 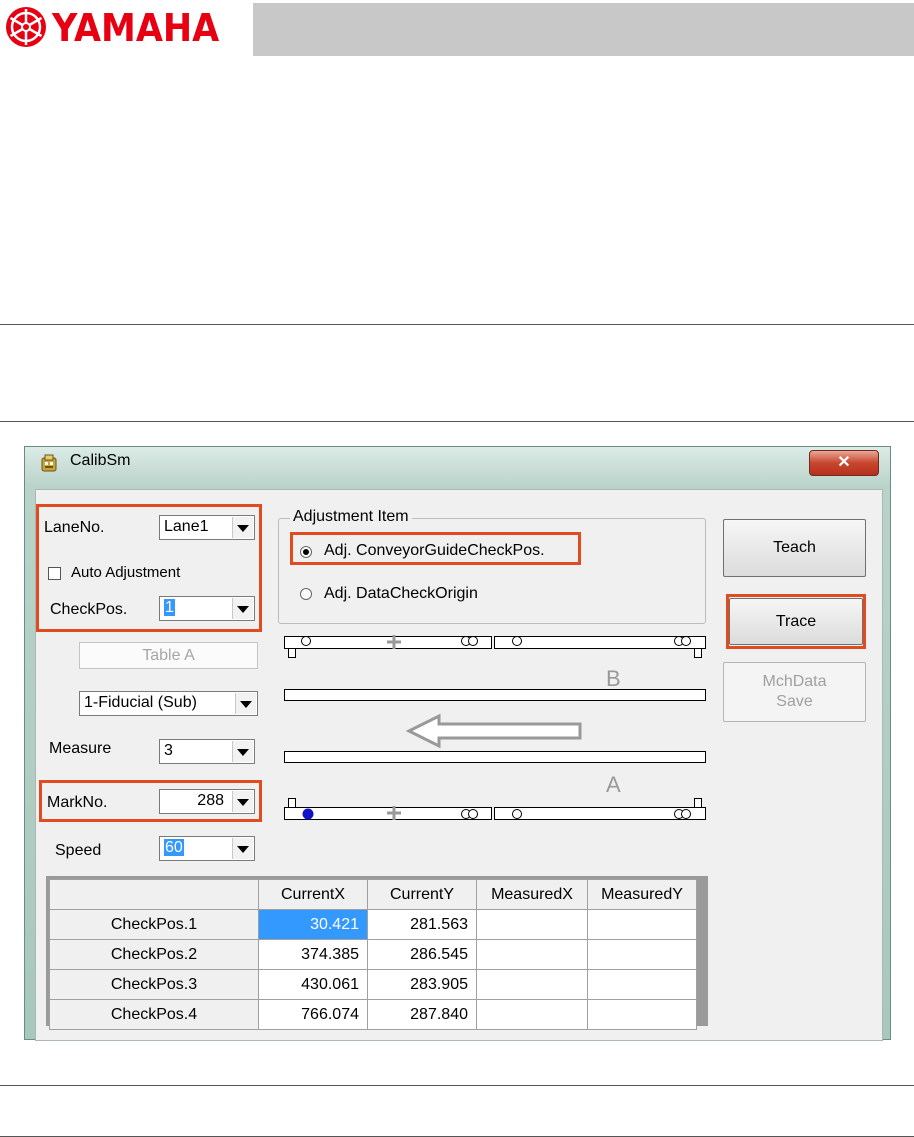 I want to click on conveyor-diagram: B A, so click(x=495, y=727).